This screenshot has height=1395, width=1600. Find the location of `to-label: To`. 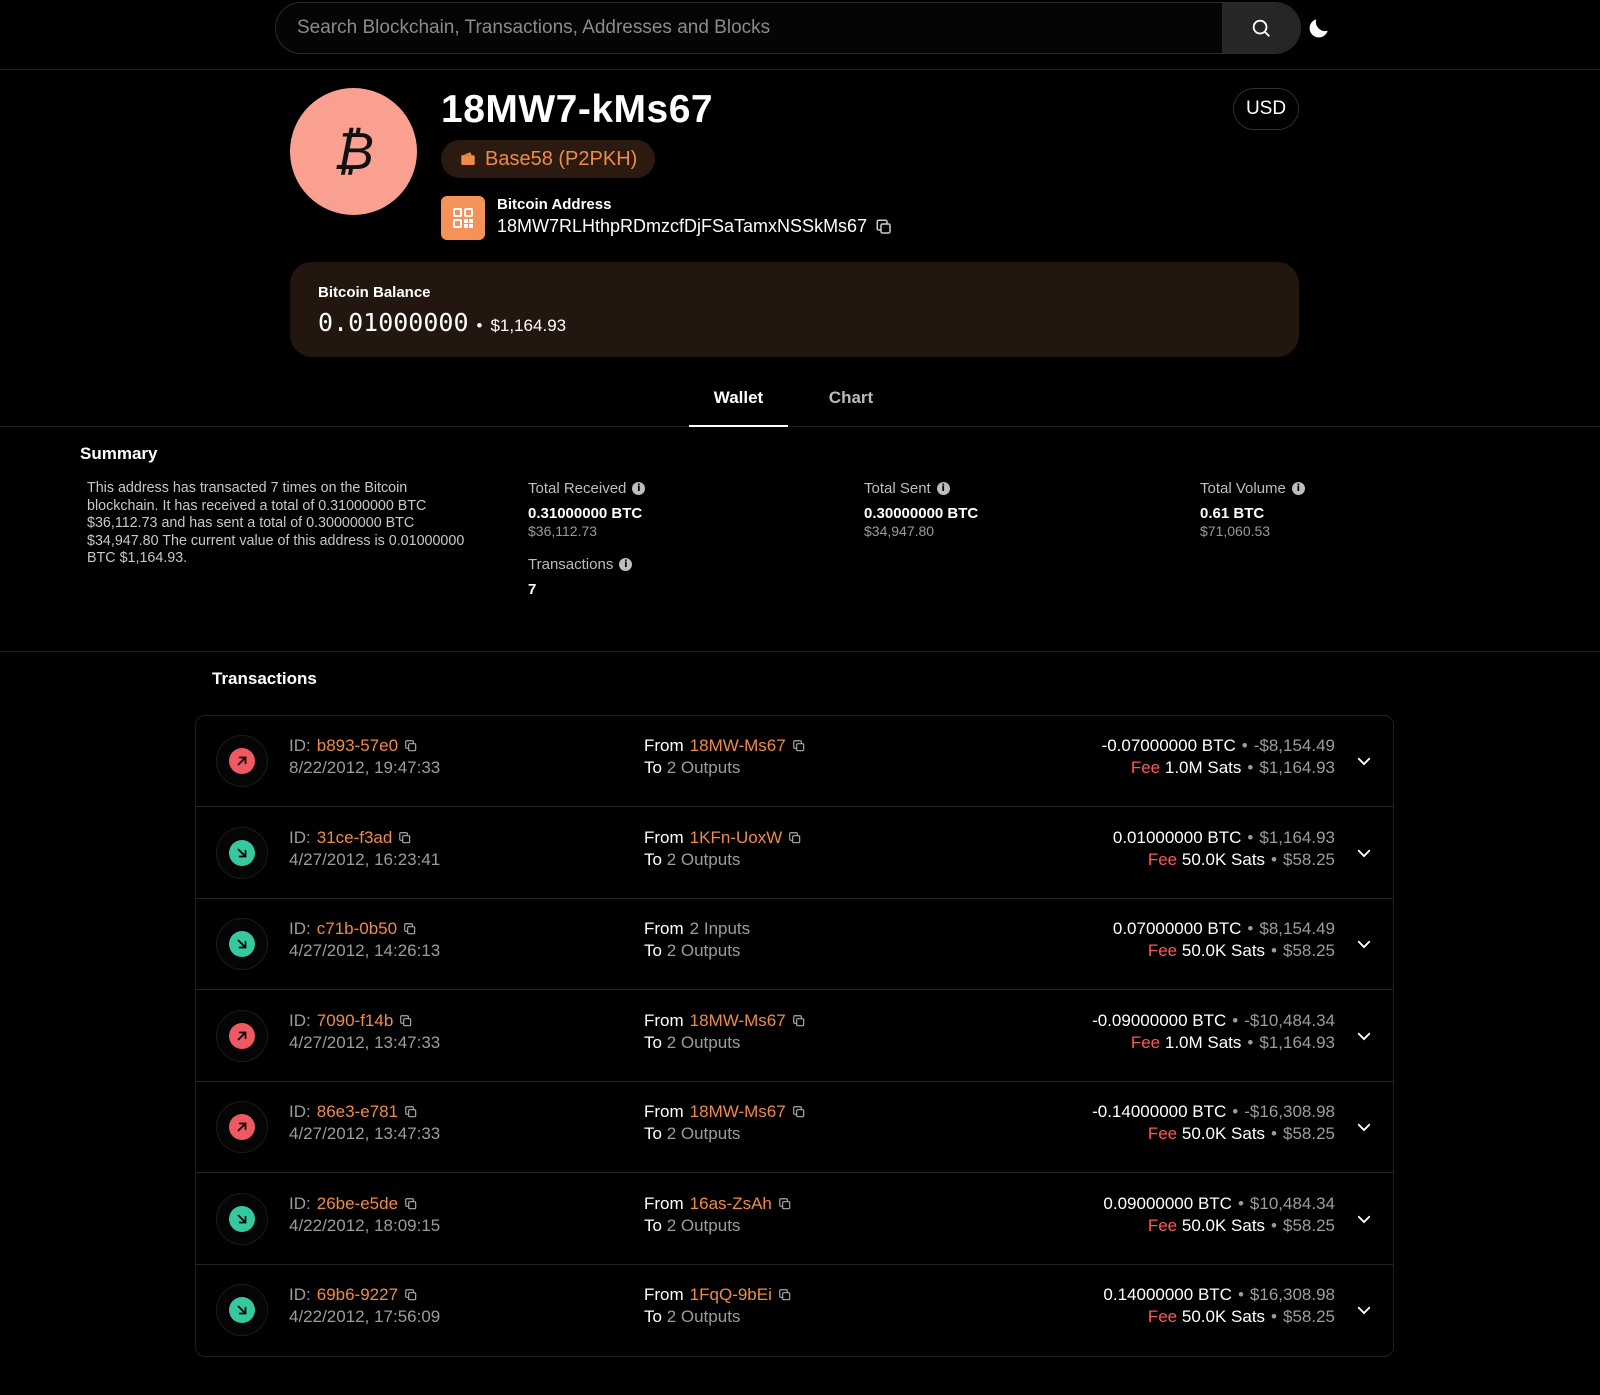

to-label: To is located at coordinates (653, 1225).